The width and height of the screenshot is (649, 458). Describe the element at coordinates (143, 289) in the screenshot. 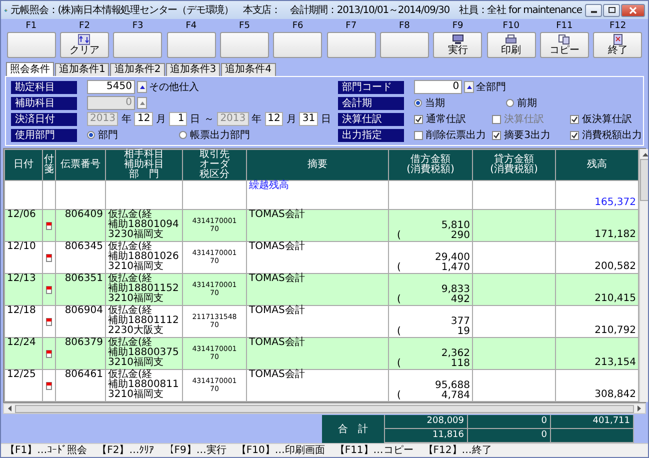

I see `counter-account-text: 仮払金(経 補助18801152 3210福岡支` at that location.